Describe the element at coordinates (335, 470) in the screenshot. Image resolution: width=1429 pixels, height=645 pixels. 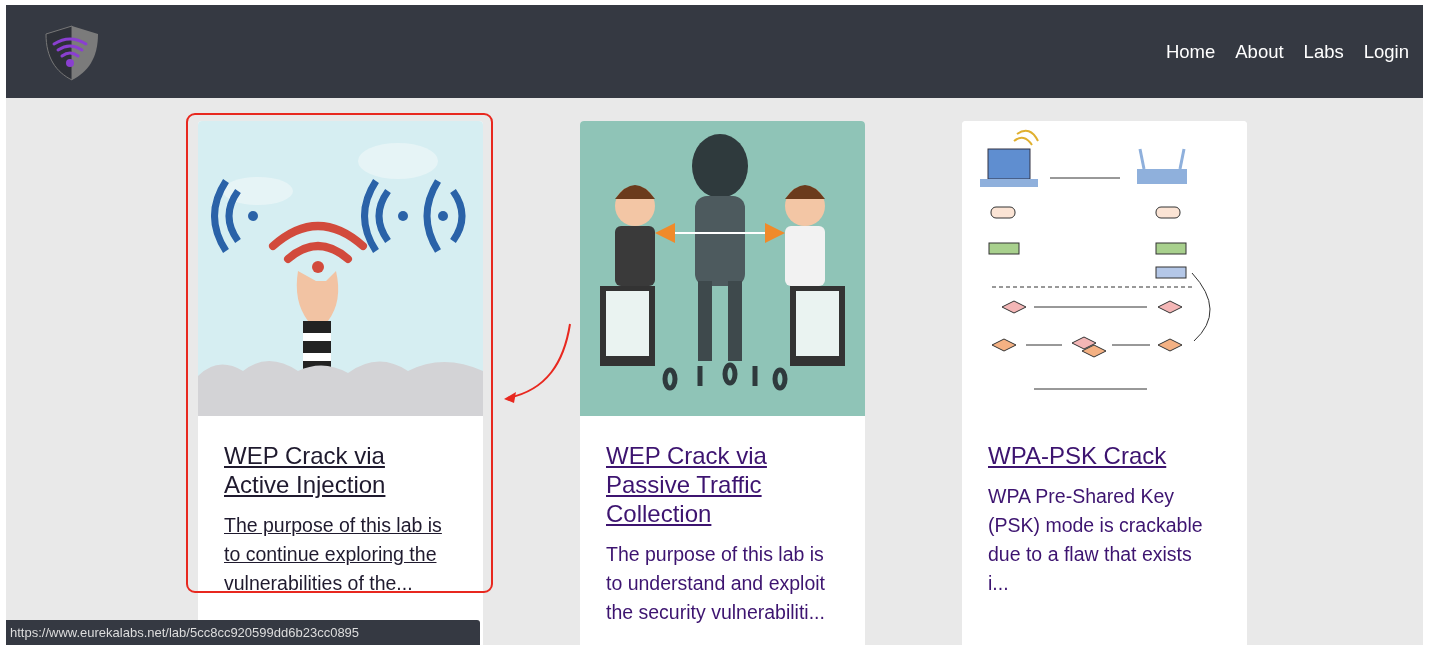
I see `lab-title: WEP Crack via Active Injection` at that location.